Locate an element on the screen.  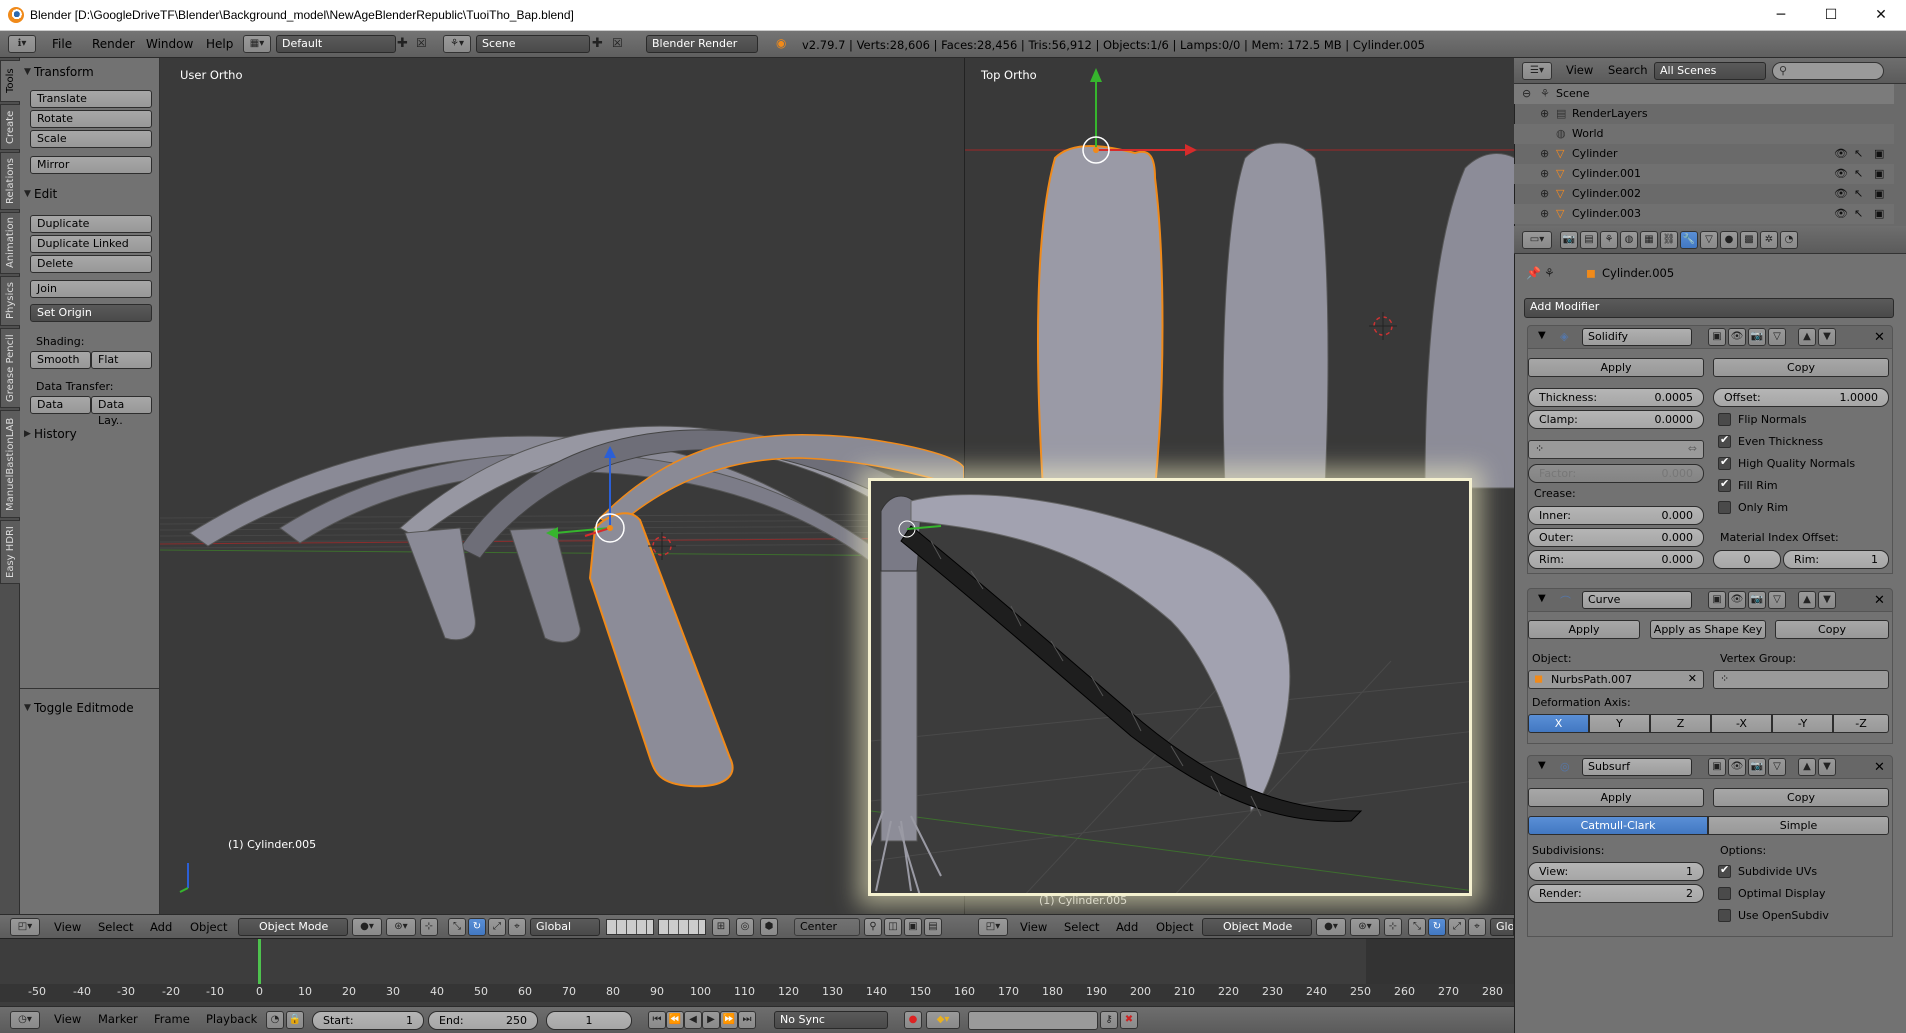
scene-icon: ⚘▾ is located at coordinates (457, 44).